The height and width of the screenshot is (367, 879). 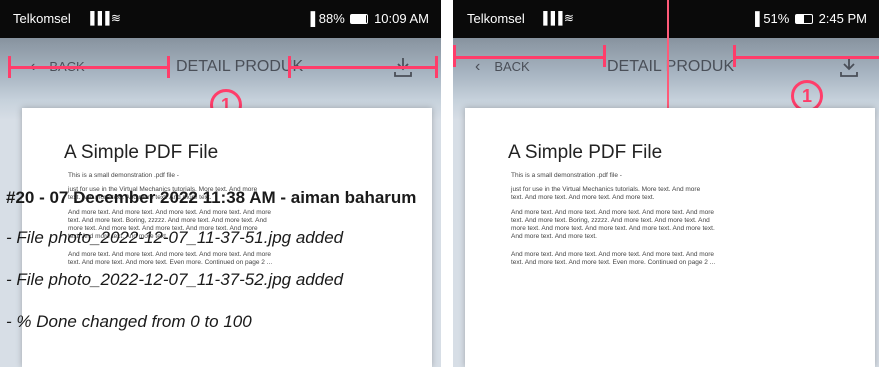 What do you see at coordinates (401, 18) in the screenshot?
I see `clock: 10:09 AM` at bounding box center [401, 18].